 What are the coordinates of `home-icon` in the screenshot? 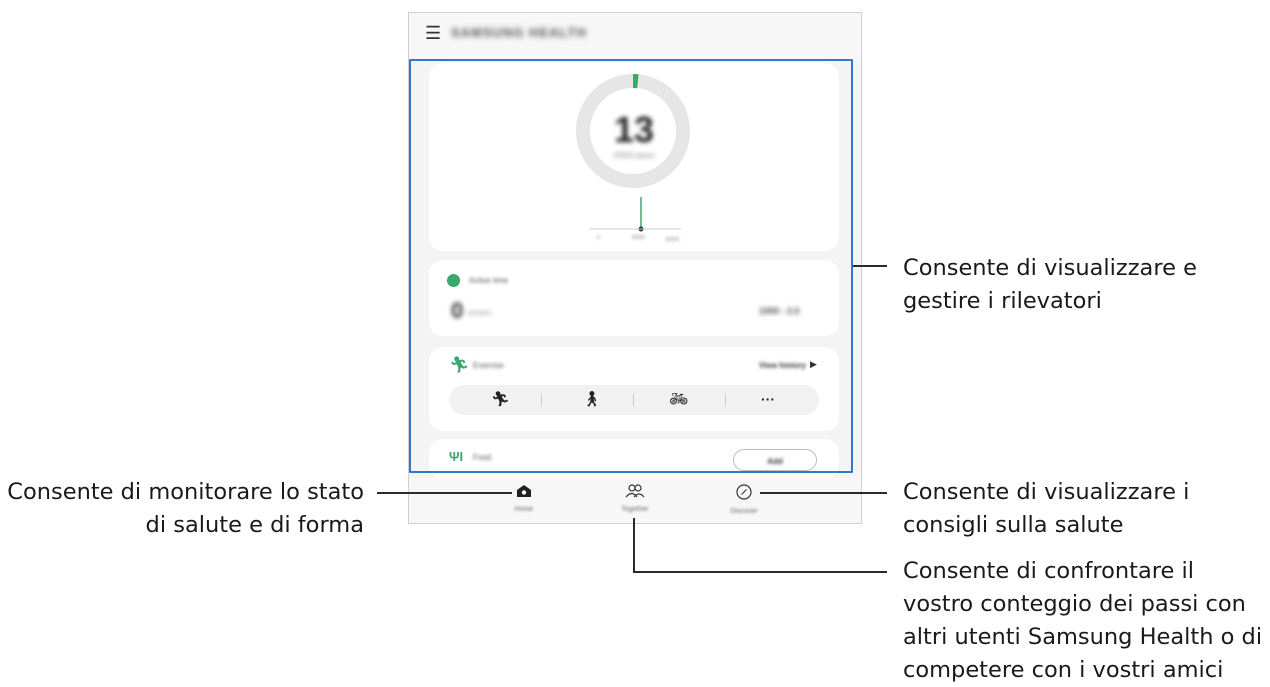 It's located at (524, 491).